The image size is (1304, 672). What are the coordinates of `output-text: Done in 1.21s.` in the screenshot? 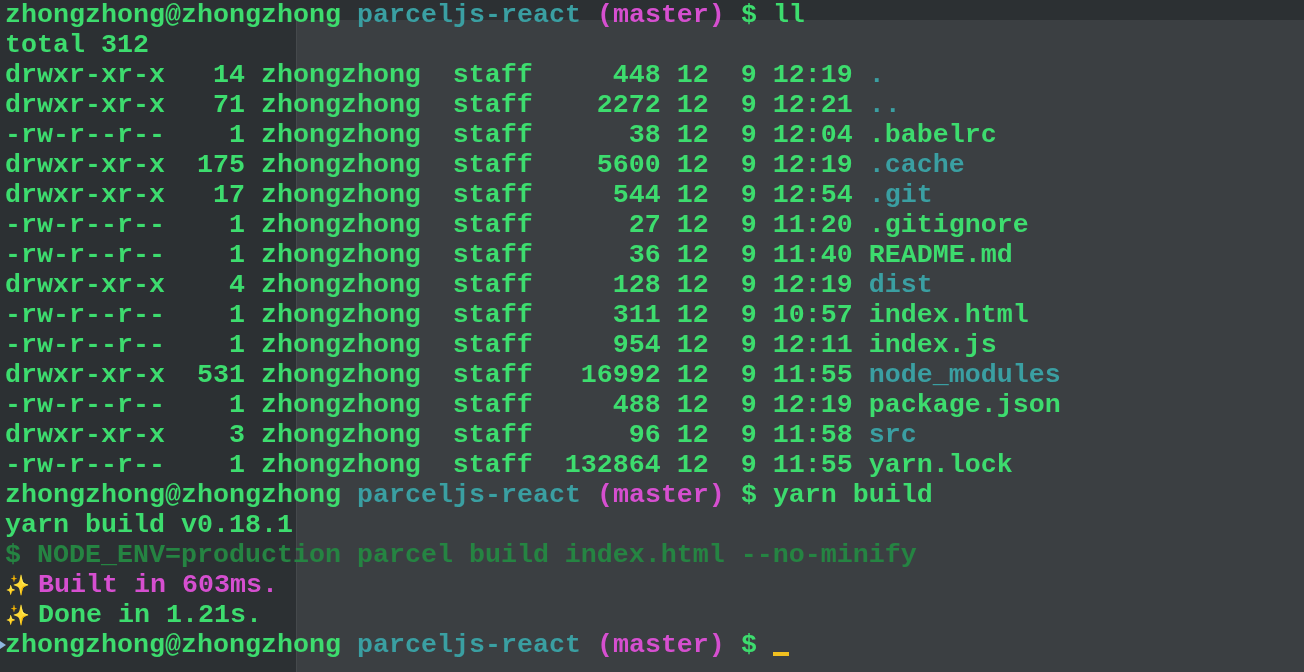 It's located at (150, 615).